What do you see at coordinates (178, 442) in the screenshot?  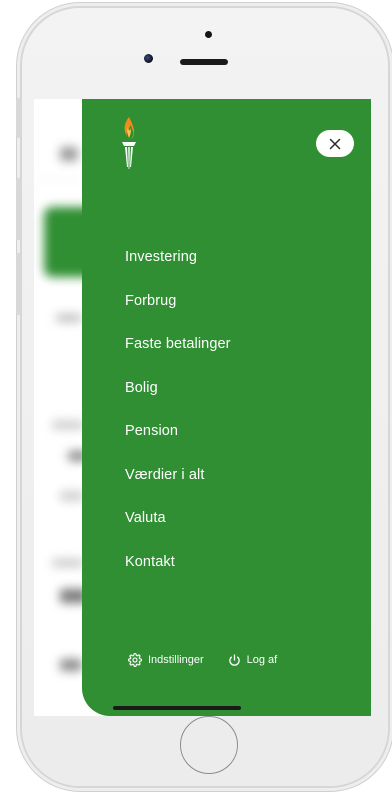 I see `menu-item-pension: Pension` at bounding box center [178, 442].